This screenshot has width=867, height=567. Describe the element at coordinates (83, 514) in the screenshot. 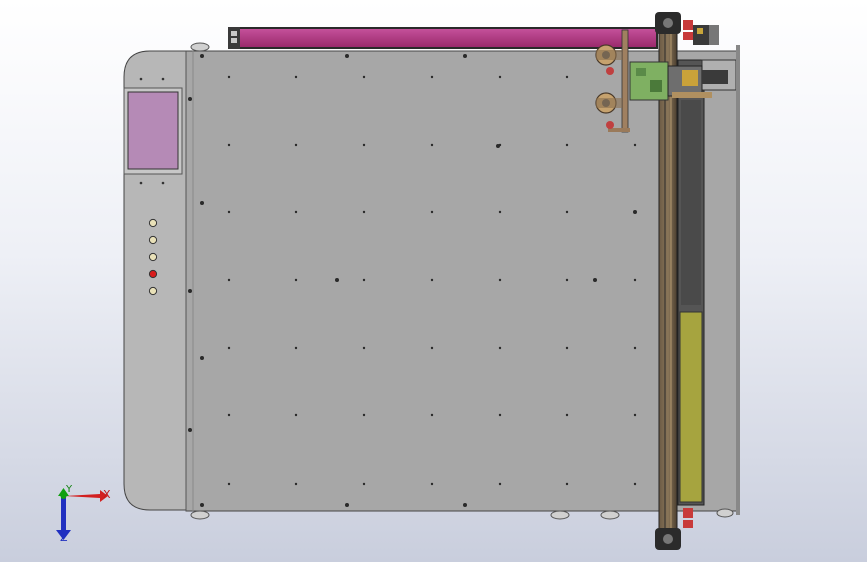

I see `axis-triad: X Y Z` at that location.